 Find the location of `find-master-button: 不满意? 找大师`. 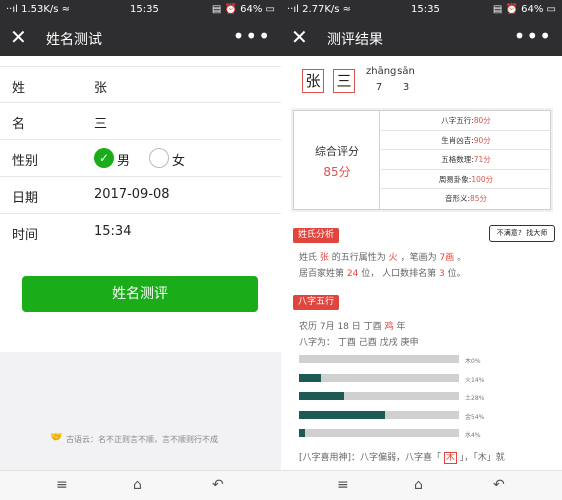

find-master-button: 不满意? 找大师 is located at coordinates (522, 233).